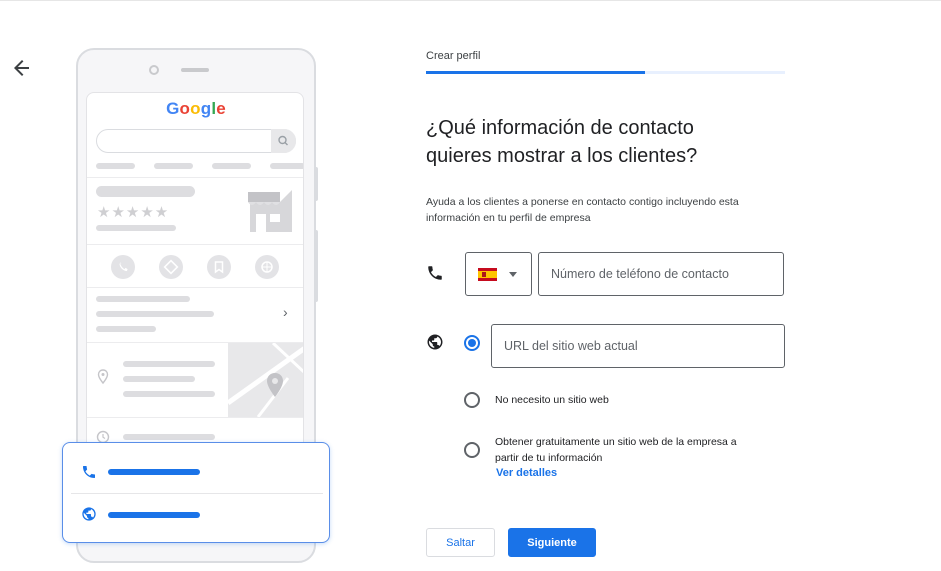 This screenshot has width=941, height=571. I want to click on title-line-2: quieres mostrar a los clientes?, so click(562, 156).